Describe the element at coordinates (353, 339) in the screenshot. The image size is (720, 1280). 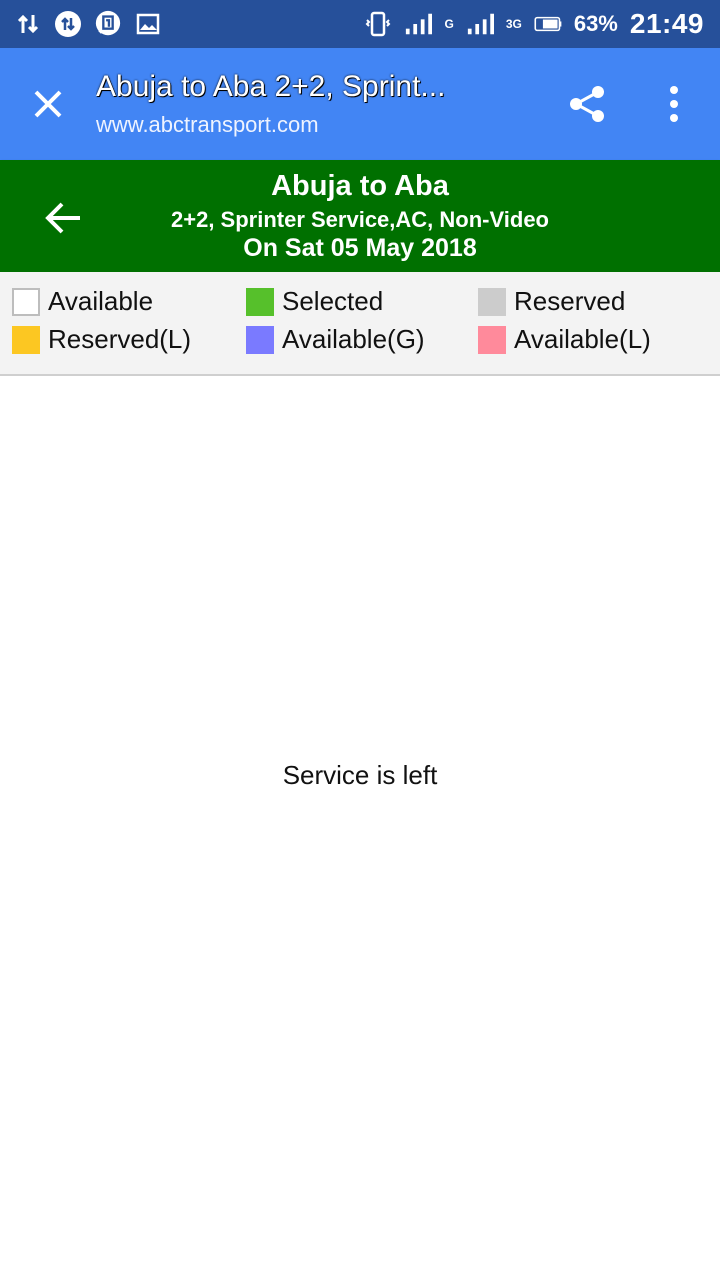
I see `legend-label: Available(G)` at that location.